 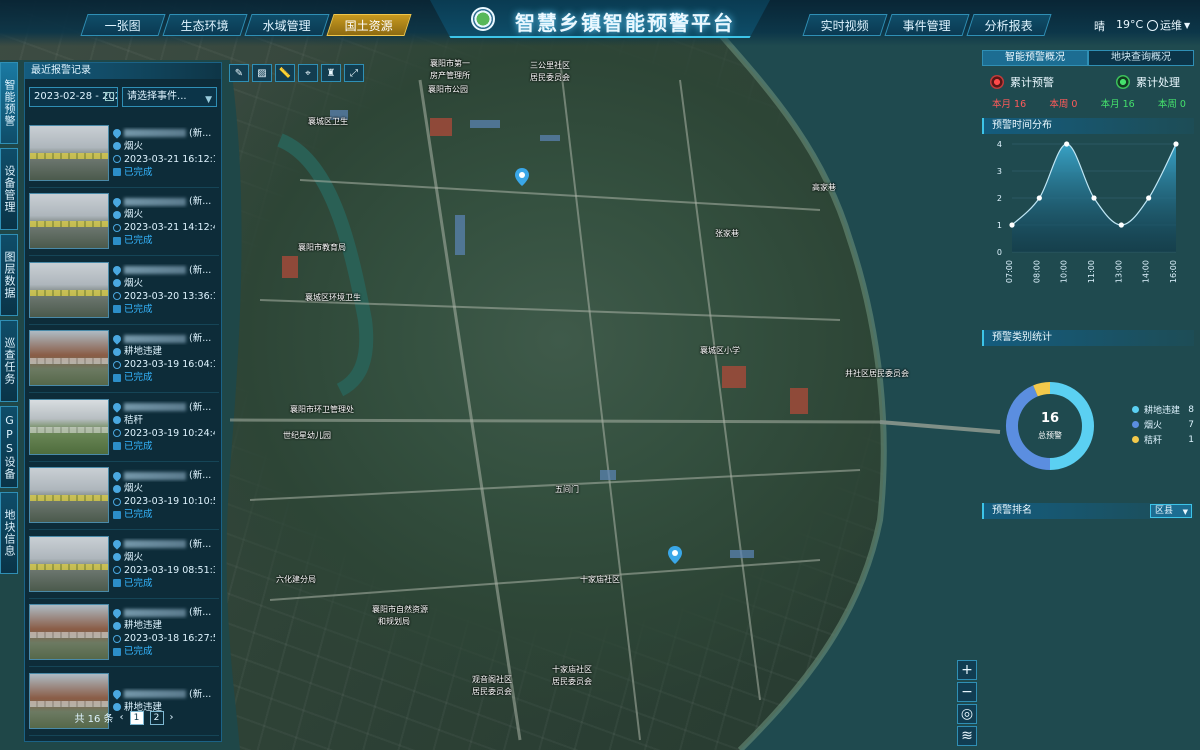 I want to click on page-1-button: 1, so click(x=136, y=717).